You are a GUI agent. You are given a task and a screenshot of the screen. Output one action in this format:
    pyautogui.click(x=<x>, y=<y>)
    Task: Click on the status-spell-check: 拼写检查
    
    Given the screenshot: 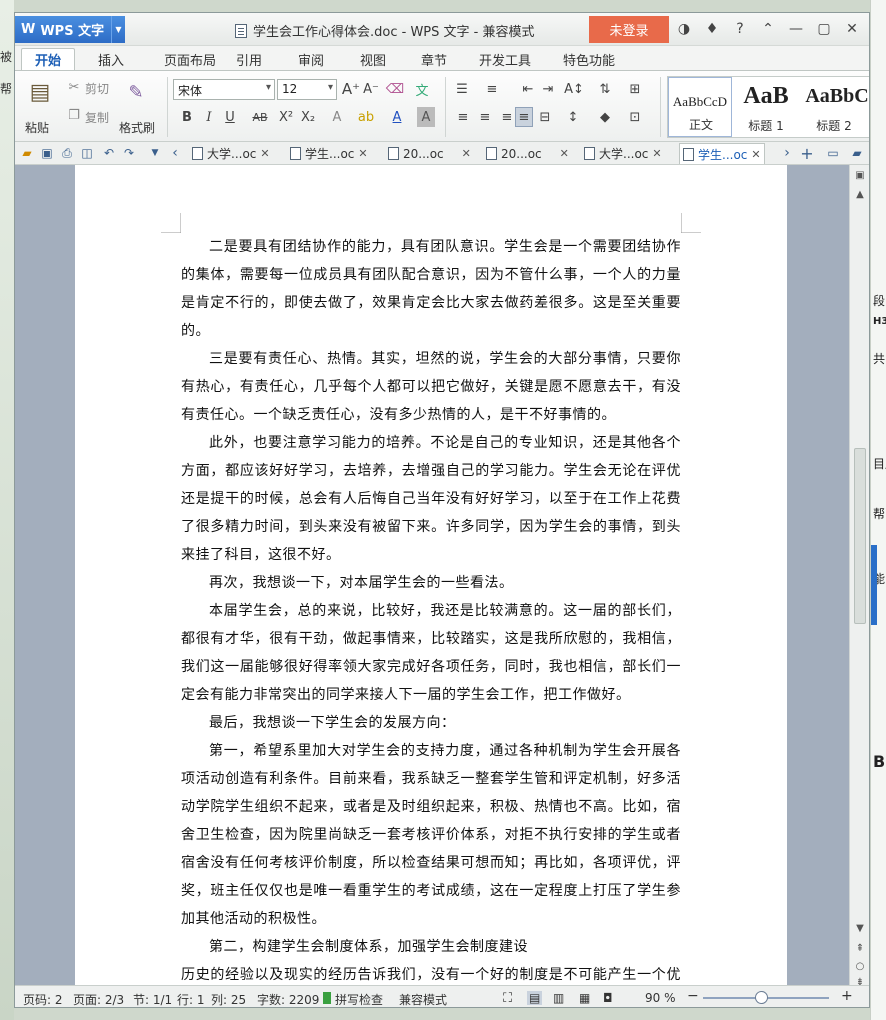 What is the action you would take?
    pyautogui.click(x=359, y=999)
    